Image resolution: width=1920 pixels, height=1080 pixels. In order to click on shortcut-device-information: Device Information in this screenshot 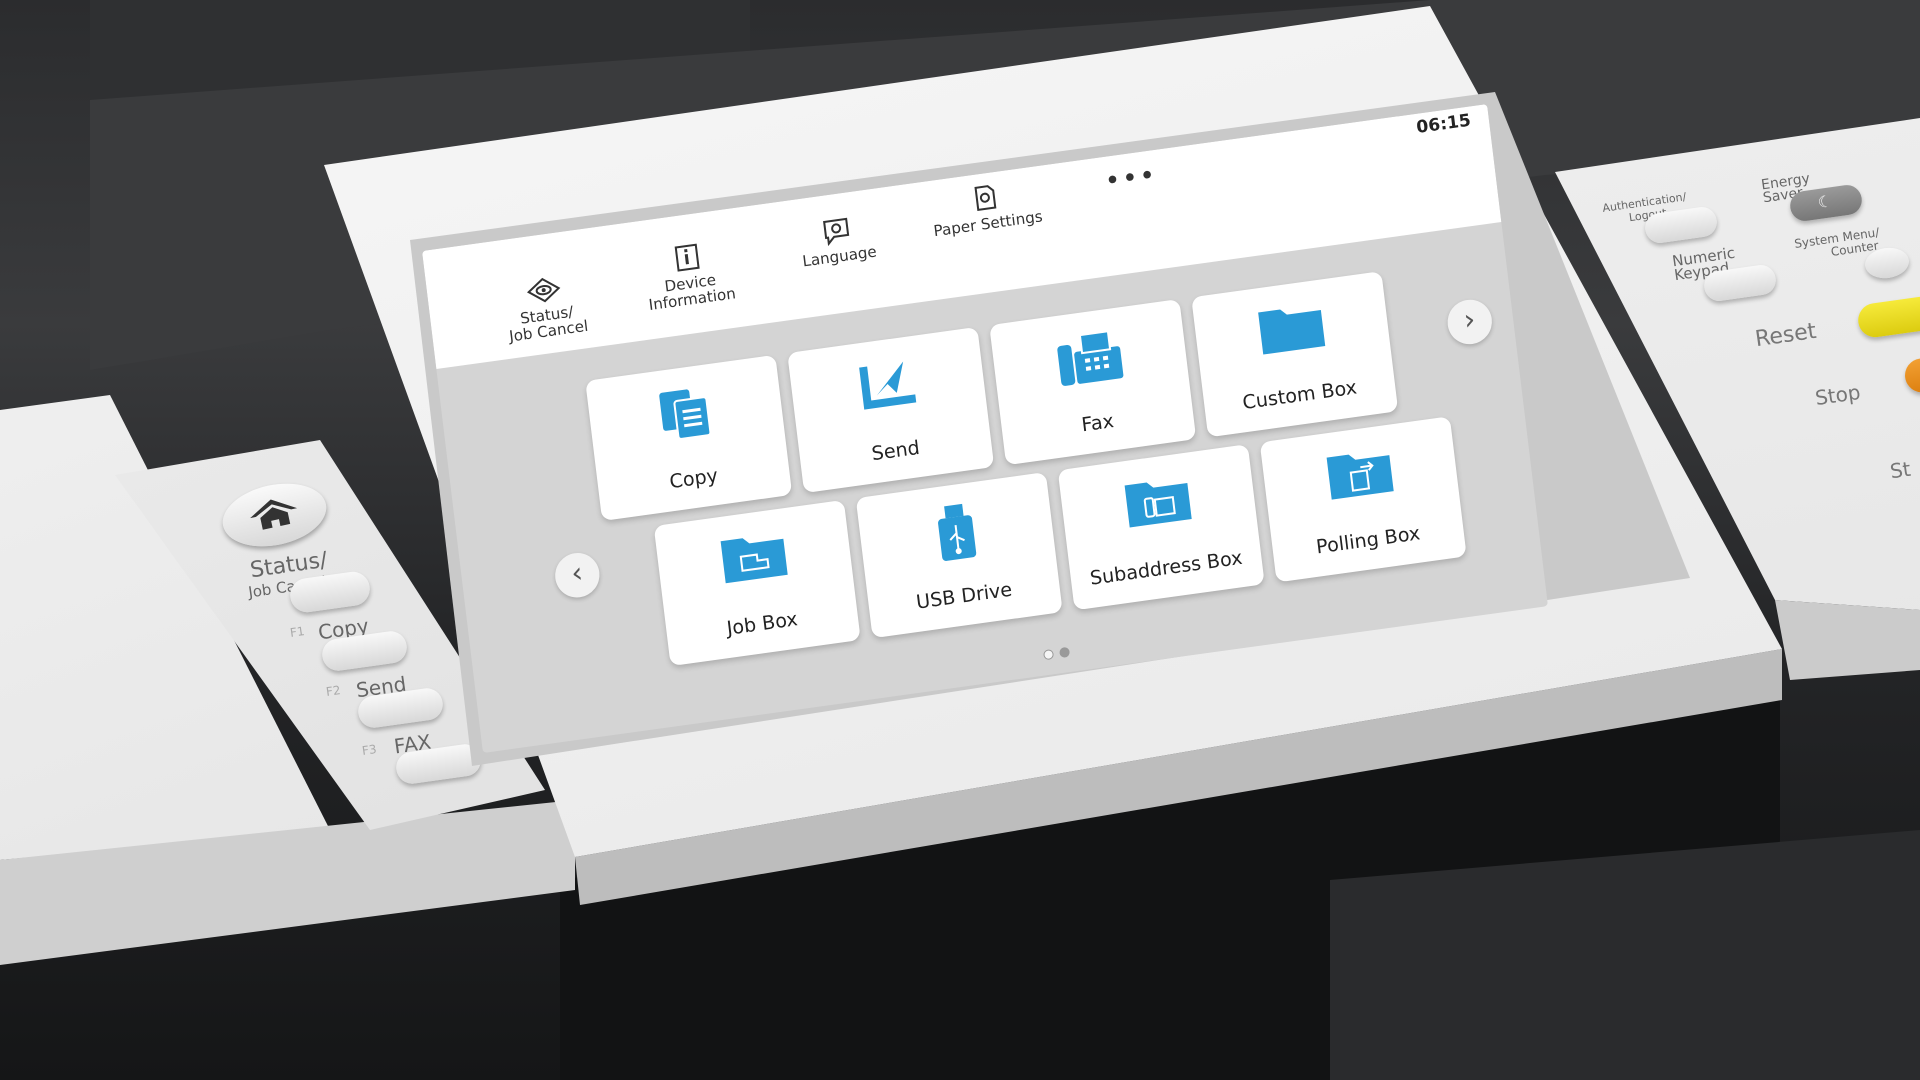, I will do `click(689, 274)`.